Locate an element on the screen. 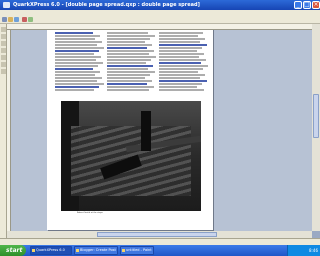 The image size is (320, 256). task-label: Blogger: Create Post is located at coordinates (98, 250).